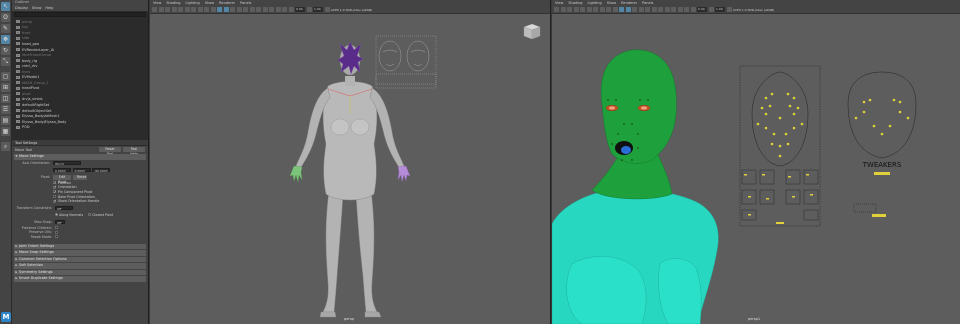  Describe the element at coordinates (5, 61) in the screenshot. I see `scale-tool-icon: ⤡` at that location.